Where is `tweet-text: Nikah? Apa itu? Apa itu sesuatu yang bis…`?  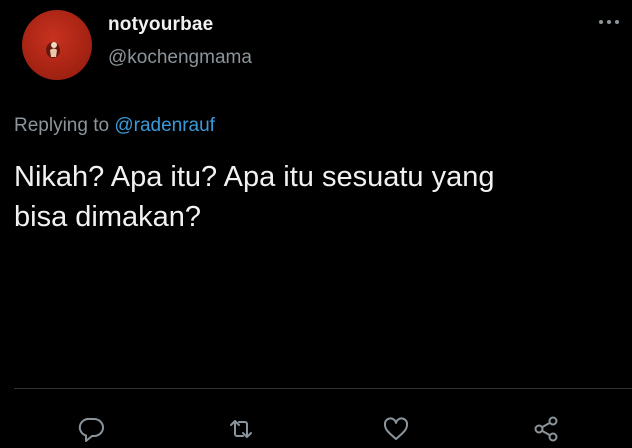
tweet-text: Nikah? Apa itu? Apa itu sesuatu yang bis… is located at coordinates (254, 197).